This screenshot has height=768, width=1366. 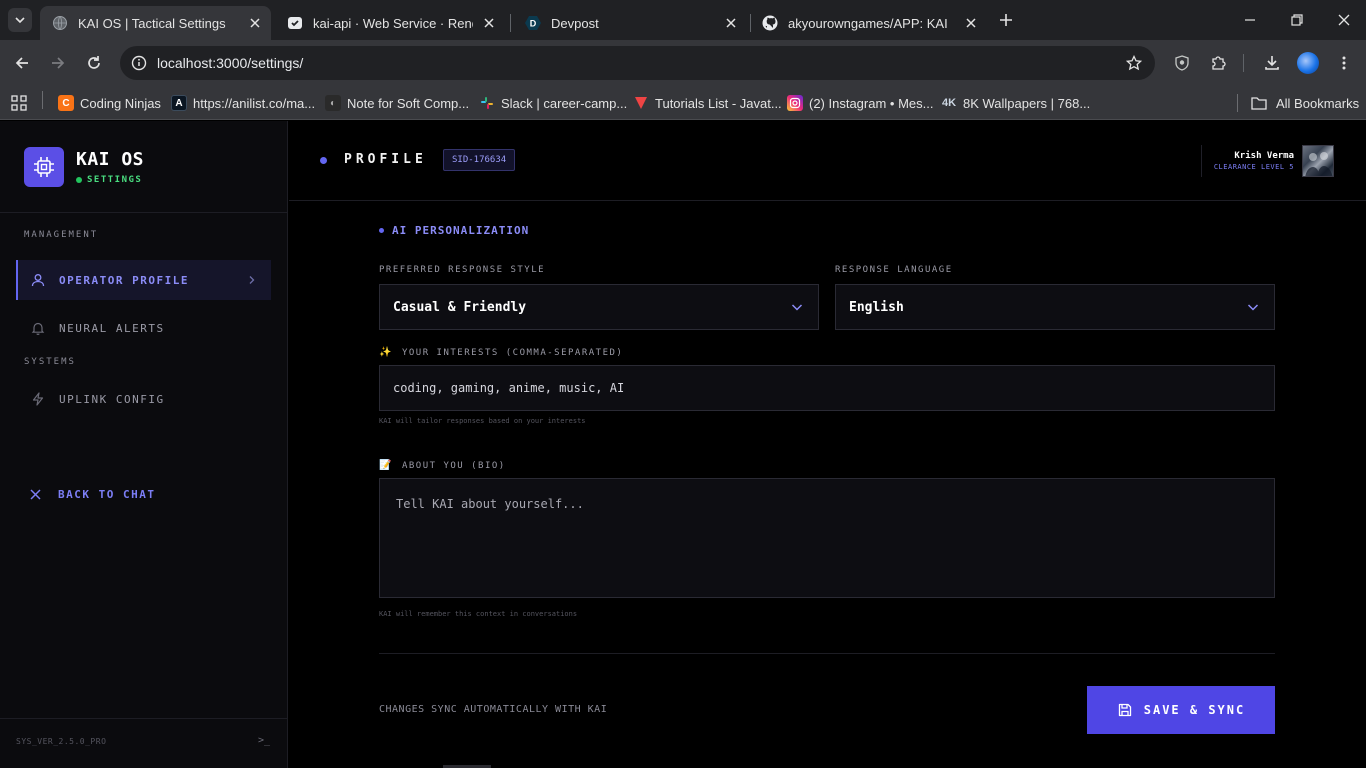 I want to click on section-dot, so click(x=381, y=230).